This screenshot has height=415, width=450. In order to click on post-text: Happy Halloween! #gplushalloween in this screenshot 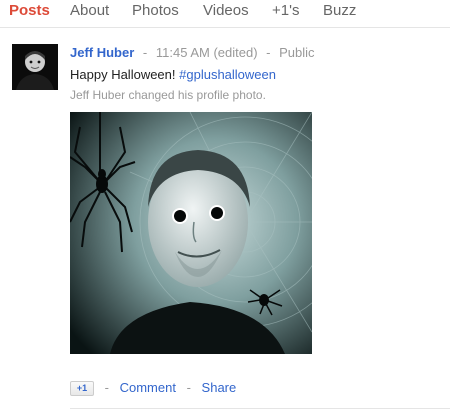, I will do `click(173, 74)`.